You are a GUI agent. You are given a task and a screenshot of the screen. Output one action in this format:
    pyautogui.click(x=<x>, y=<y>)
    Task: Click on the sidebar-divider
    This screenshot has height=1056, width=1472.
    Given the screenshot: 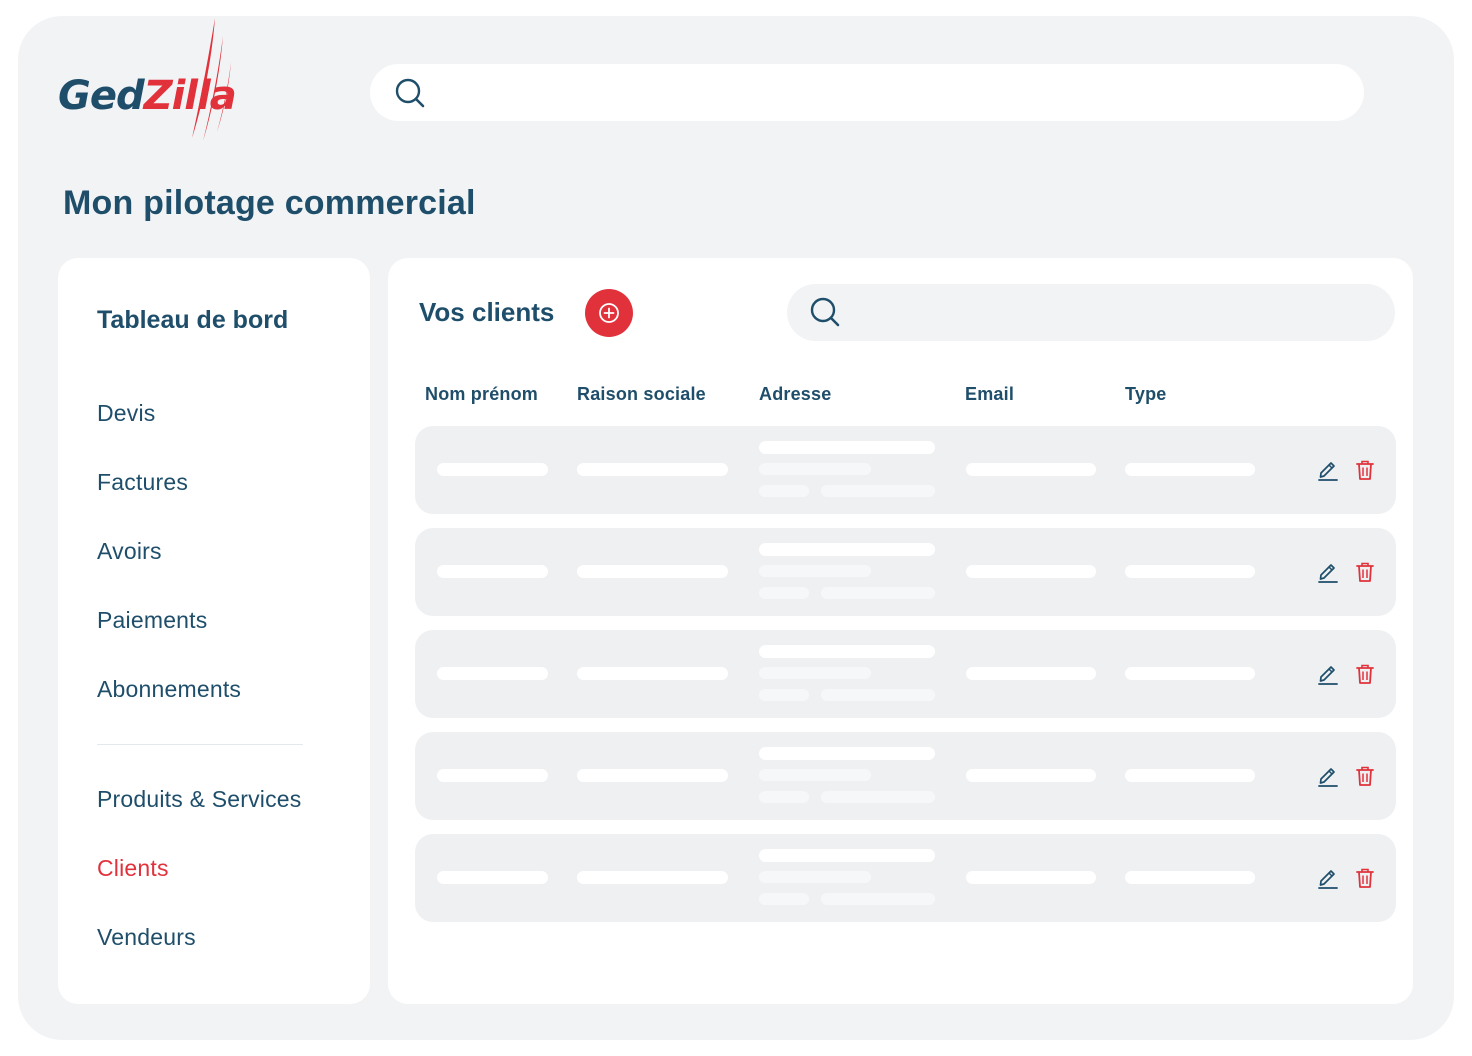 What is the action you would take?
    pyautogui.click(x=200, y=744)
    